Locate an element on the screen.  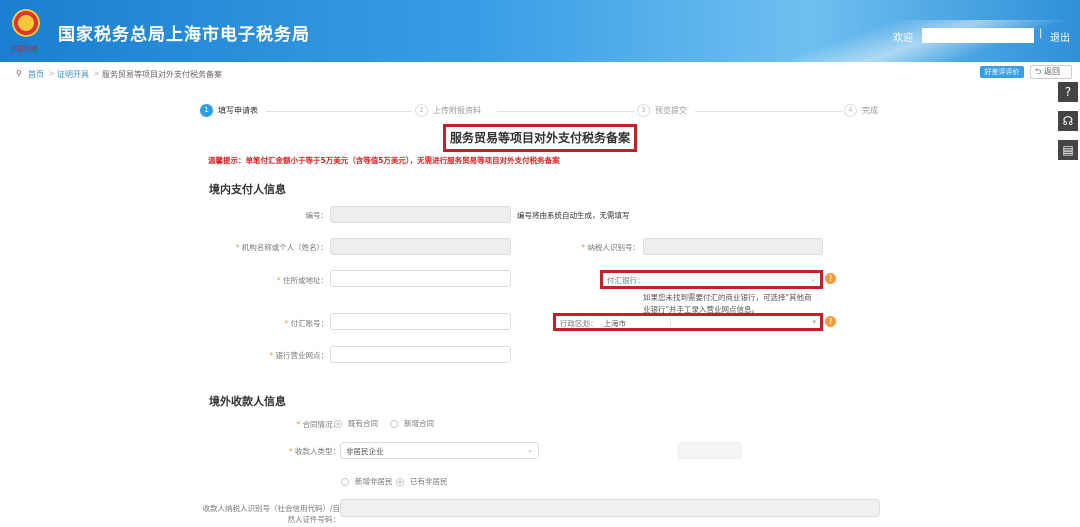
back-button: ⮌ 返回 is located at coordinates (1051, 72).